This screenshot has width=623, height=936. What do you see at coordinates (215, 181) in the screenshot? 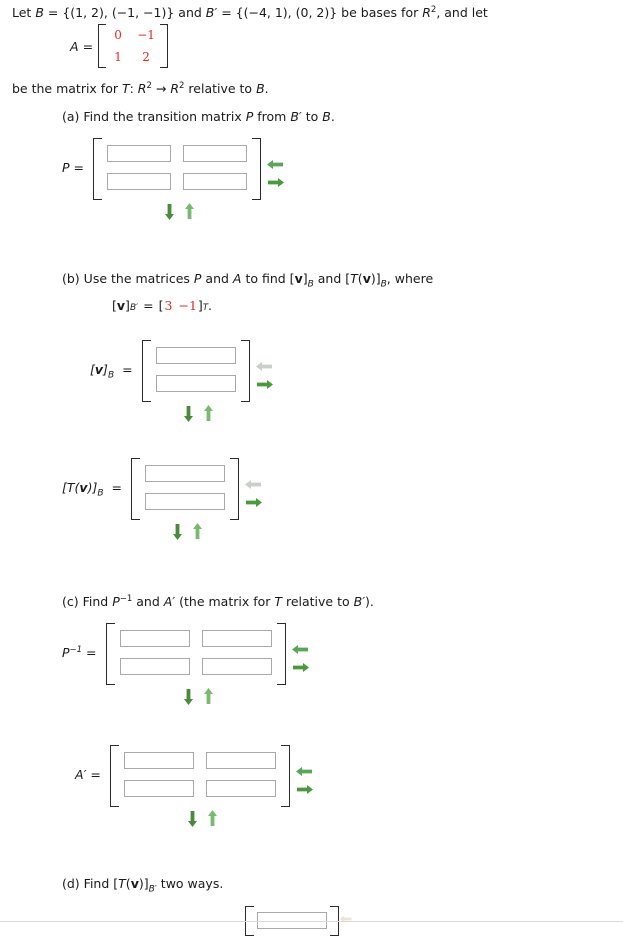
I see `part-a-input-r2c2` at bounding box center [215, 181].